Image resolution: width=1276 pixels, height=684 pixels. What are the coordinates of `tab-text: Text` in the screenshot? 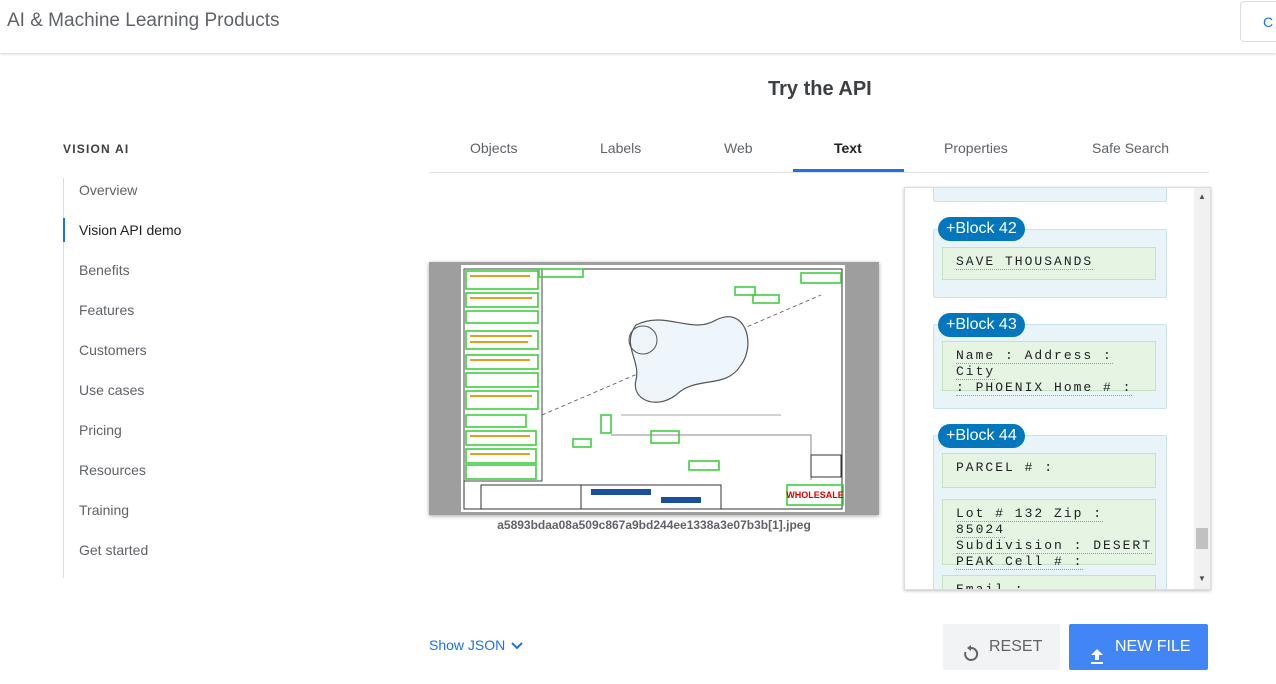 It's located at (848, 148).